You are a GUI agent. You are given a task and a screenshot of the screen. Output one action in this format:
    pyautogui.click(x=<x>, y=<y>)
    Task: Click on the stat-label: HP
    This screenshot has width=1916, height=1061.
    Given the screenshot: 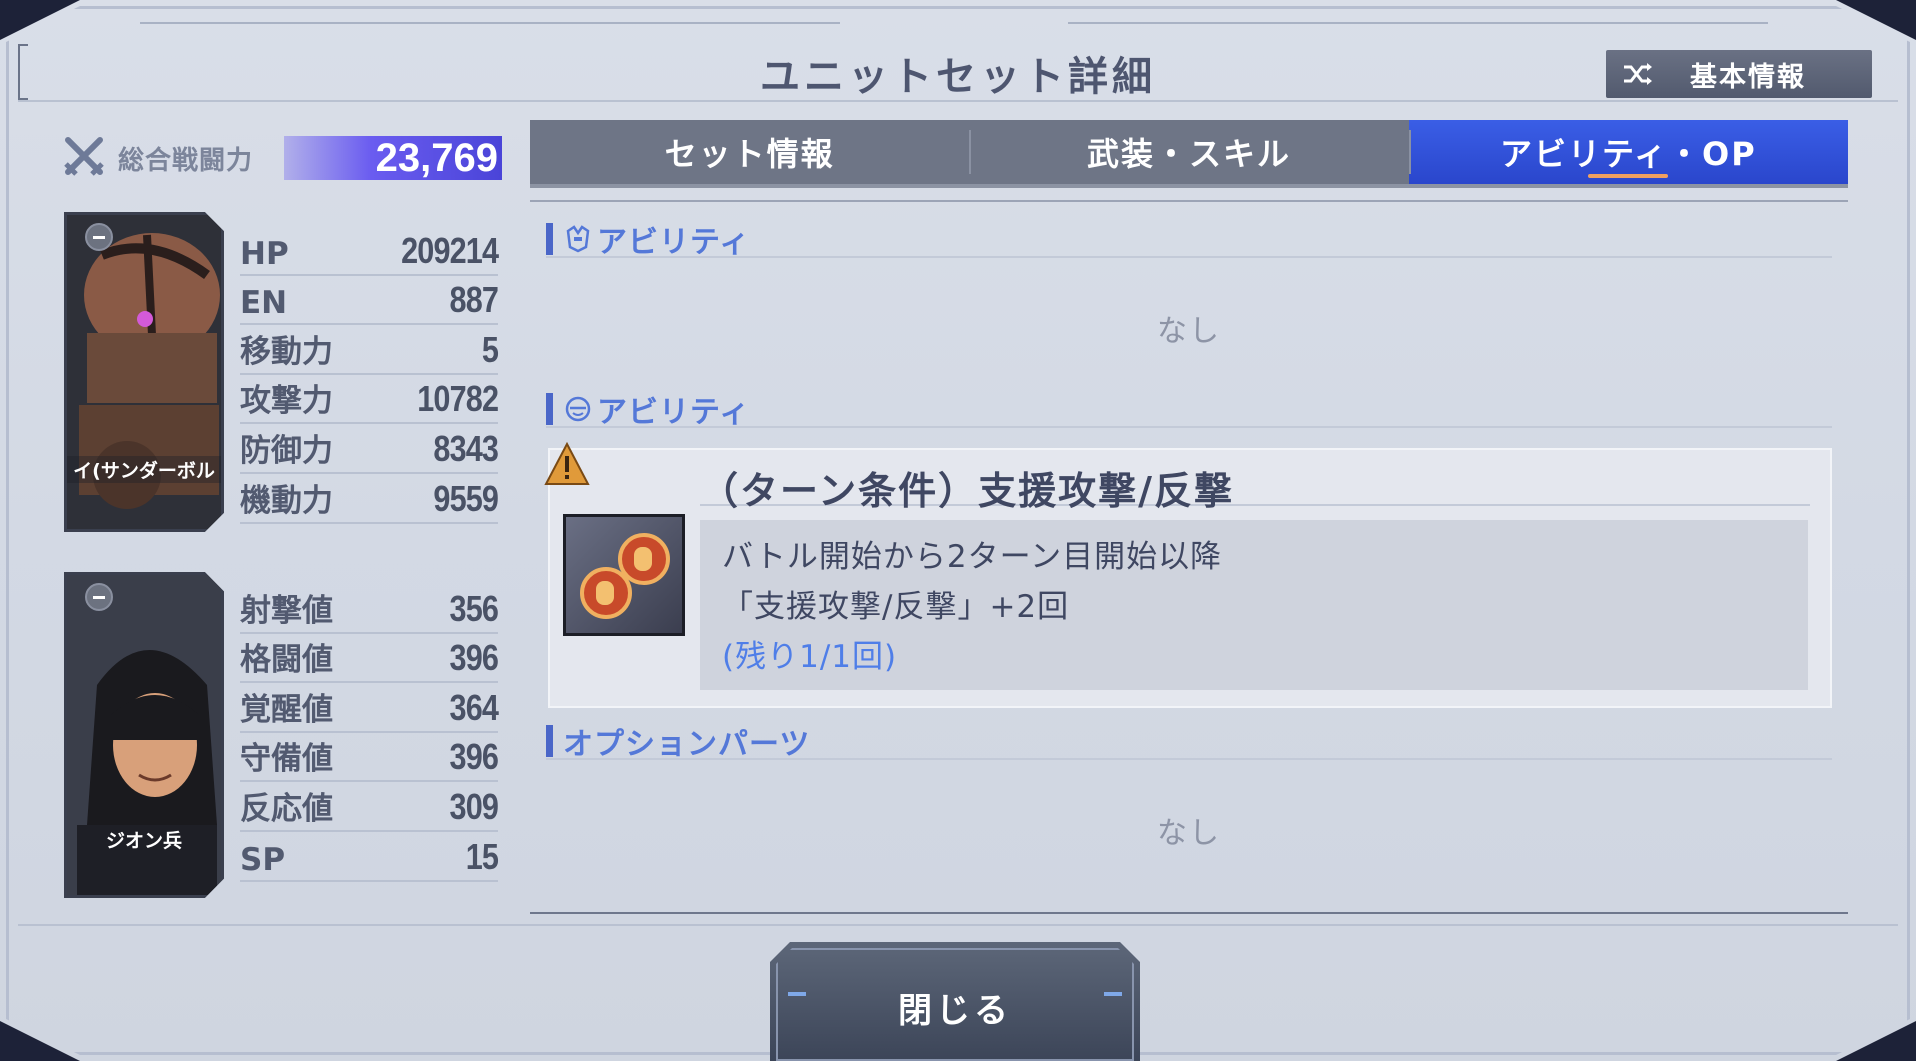 What is the action you would take?
    pyautogui.click(x=264, y=253)
    